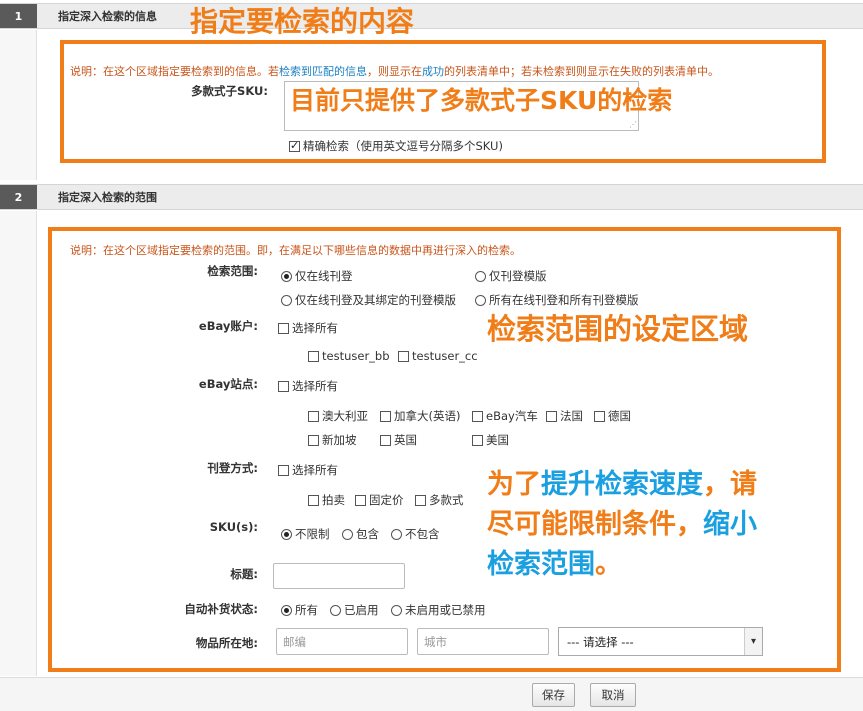  Describe the element at coordinates (431, 197) in the screenshot. I see `section-2-header: 2 指定深入检索的范围` at that location.